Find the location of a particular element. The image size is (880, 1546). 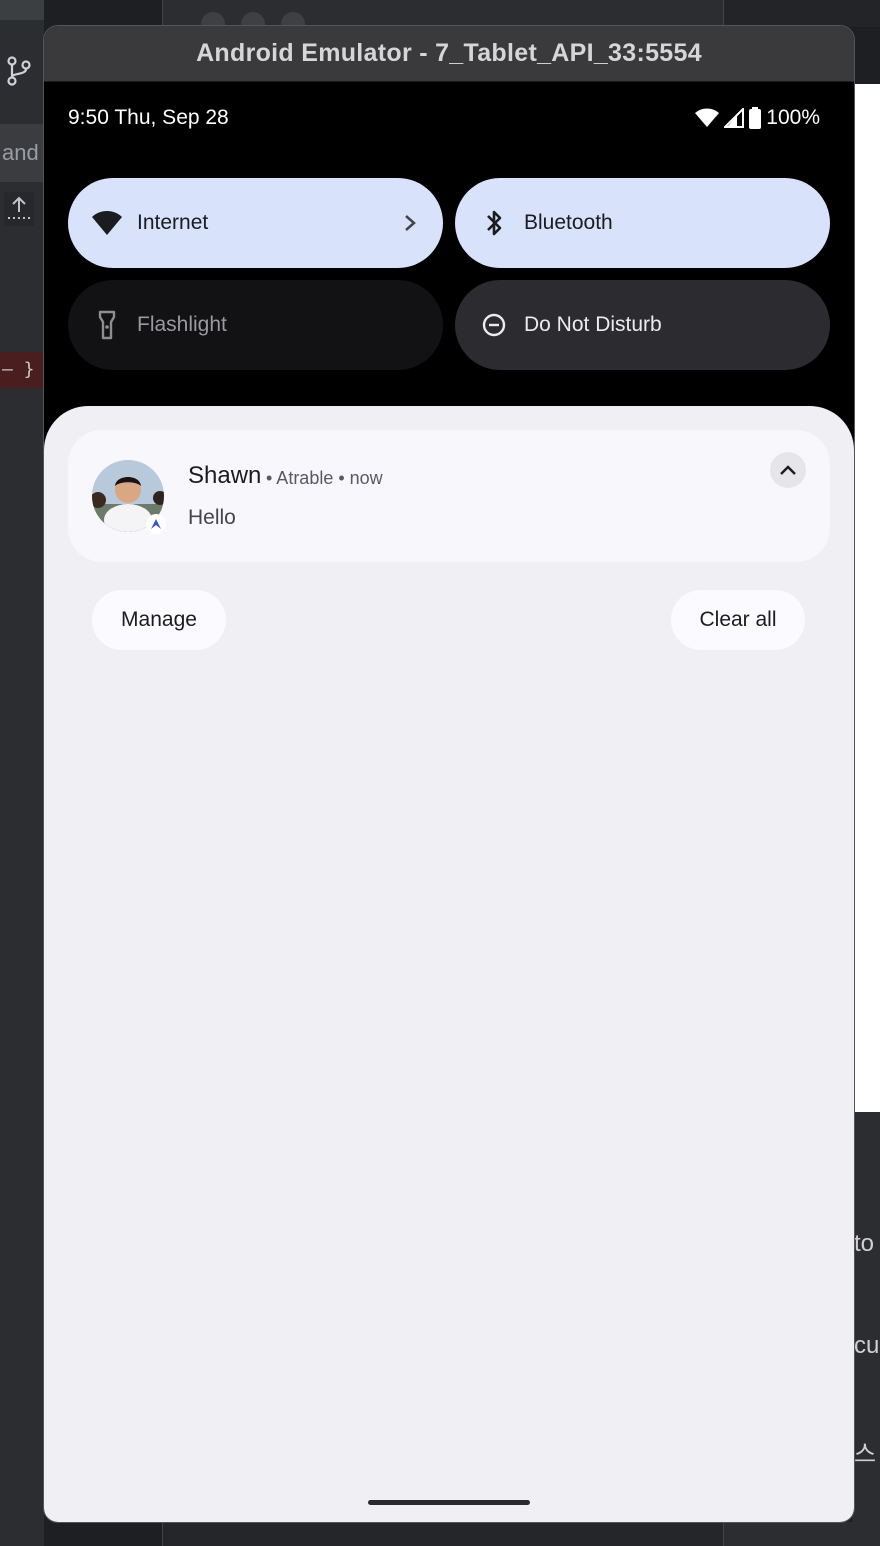

tile-label: Internet is located at coordinates (173, 222).